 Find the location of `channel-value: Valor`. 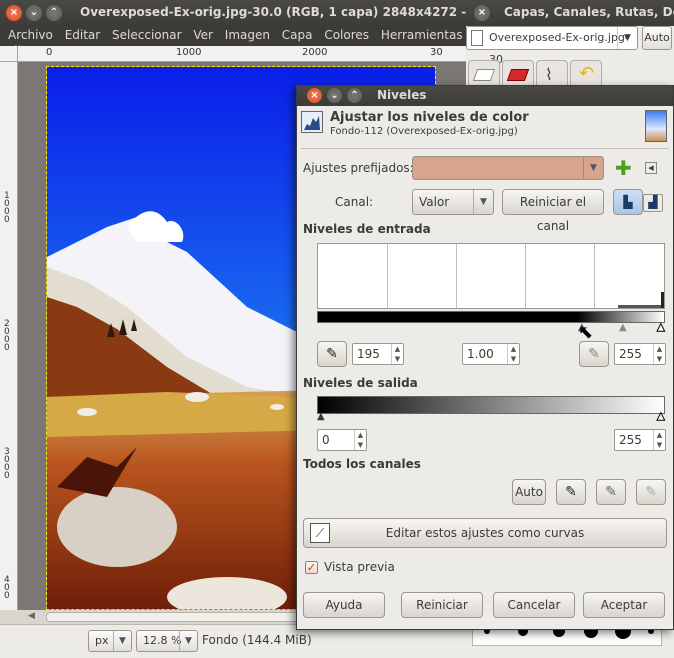

channel-value: Valor is located at coordinates (434, 202).